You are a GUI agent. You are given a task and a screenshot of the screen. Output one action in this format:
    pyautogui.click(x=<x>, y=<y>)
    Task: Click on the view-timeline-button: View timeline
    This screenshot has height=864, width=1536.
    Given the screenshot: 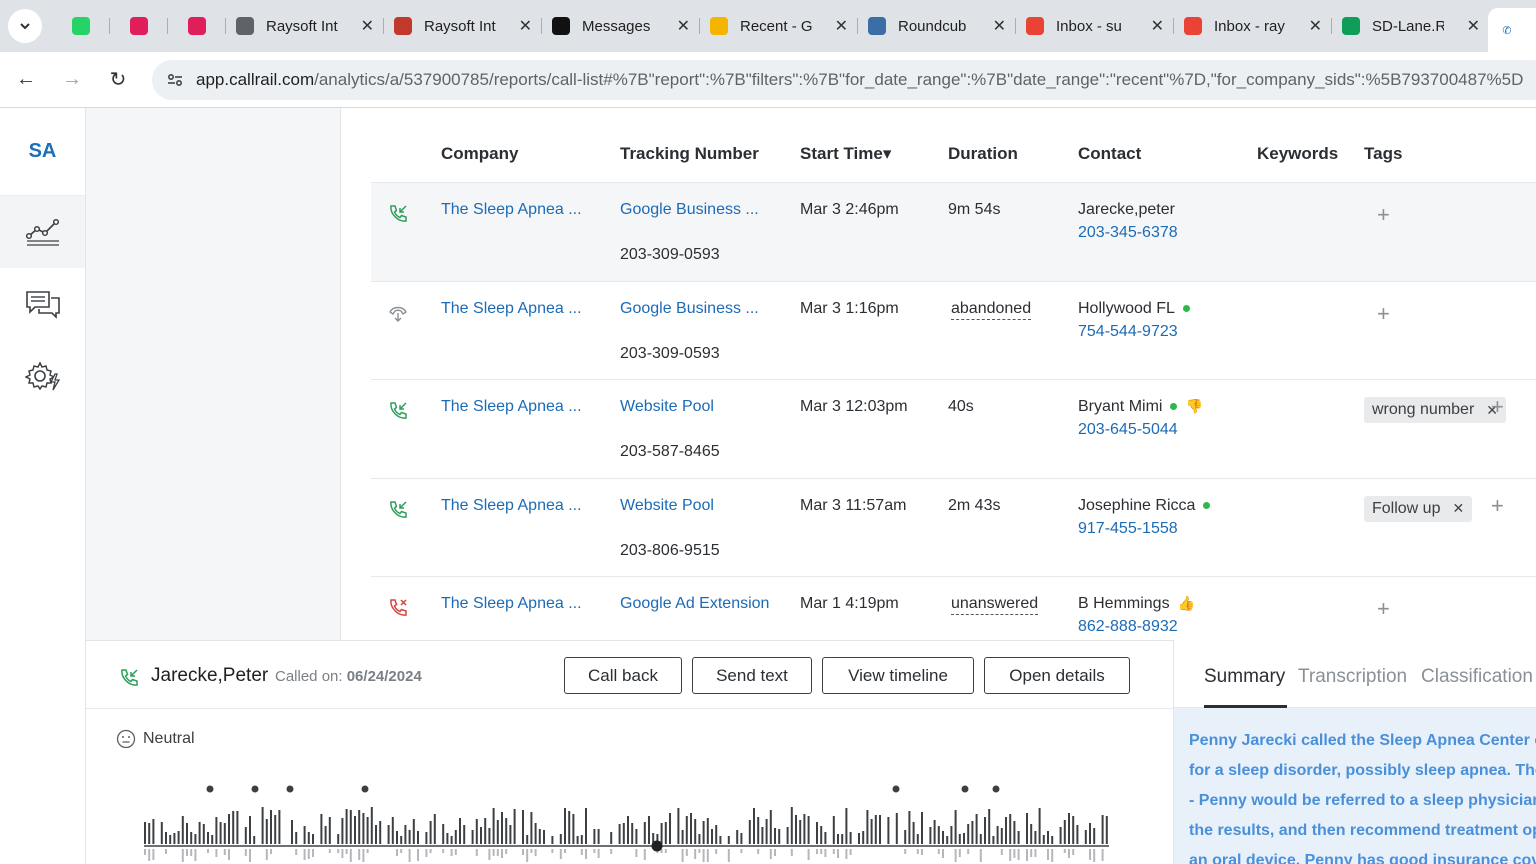 What is the action you would take?
    pyautogui.click(x=898, y=675)
    